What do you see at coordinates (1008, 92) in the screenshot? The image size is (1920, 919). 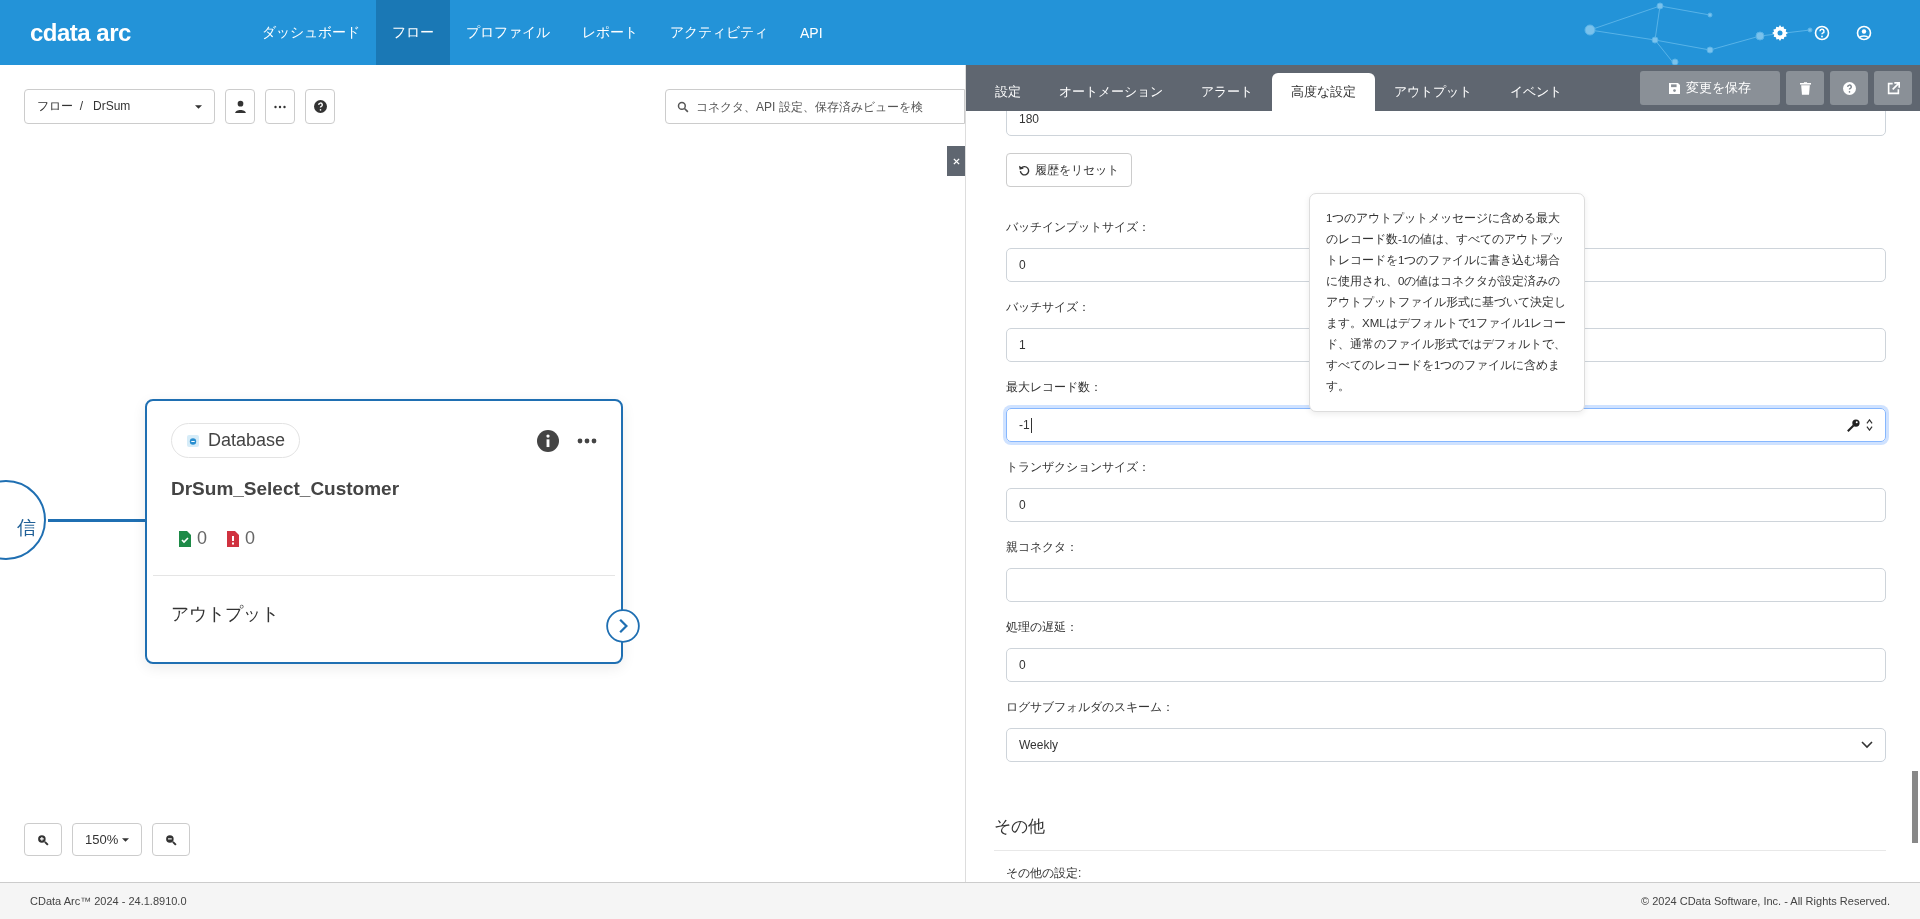 I see `settings-tab: 設定` at bounding box center [1008, 92].